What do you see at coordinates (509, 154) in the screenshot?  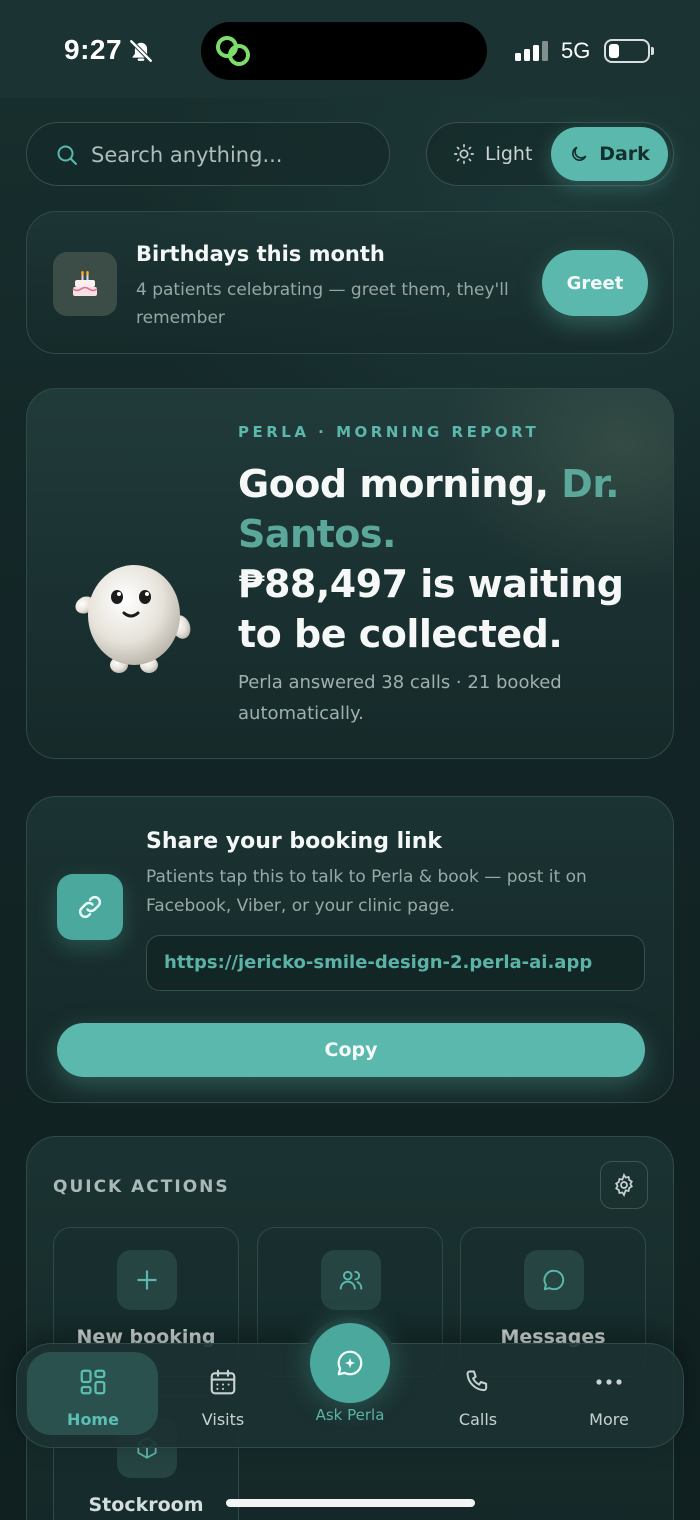 I see `theme-light-label: Light` at bounding box center [509, 154].